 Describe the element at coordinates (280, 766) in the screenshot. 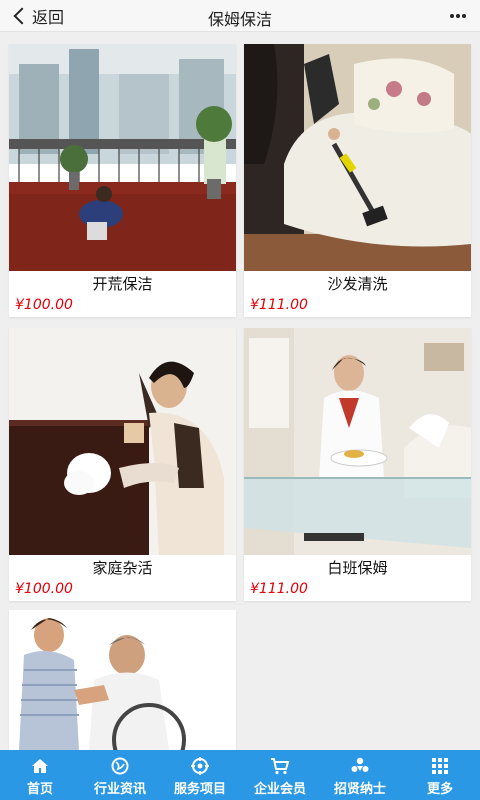

I see `cart-icon` at that location.